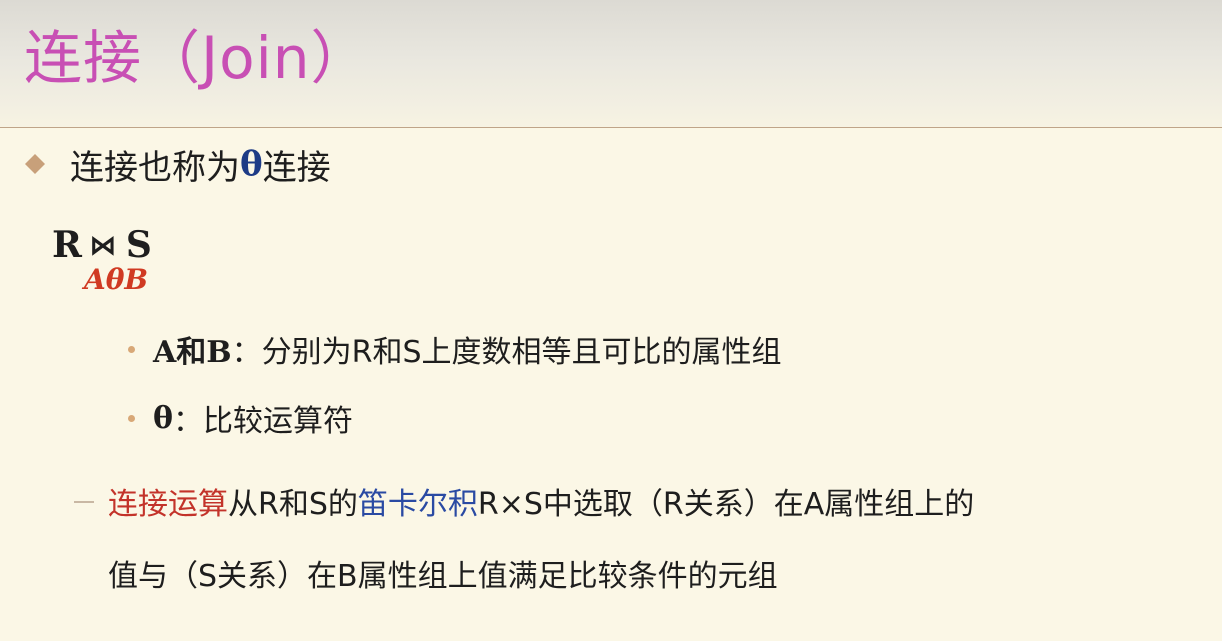 Image resolution: width=1222 pixels, height=641 pixels. Describe the element at coordinates (138, 245) in the screenshot. I see `formula-right-relation: S` at that location.